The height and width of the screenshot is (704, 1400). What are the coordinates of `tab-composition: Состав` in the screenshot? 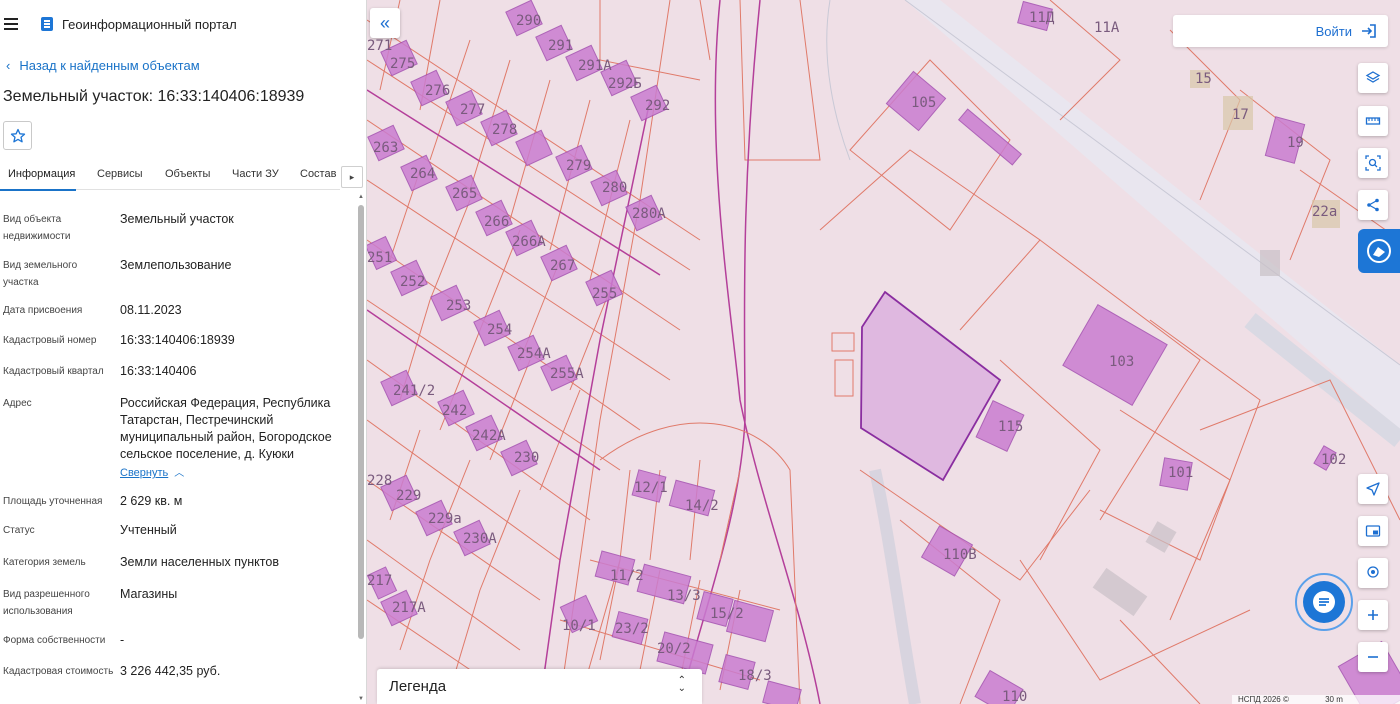 It's located at (318, 174).